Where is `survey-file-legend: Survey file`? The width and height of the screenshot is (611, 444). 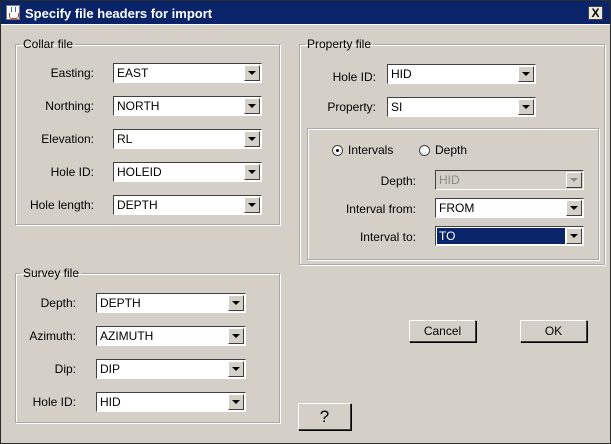 survey-file-legend: Survey file is located at coordinates (51, 273).